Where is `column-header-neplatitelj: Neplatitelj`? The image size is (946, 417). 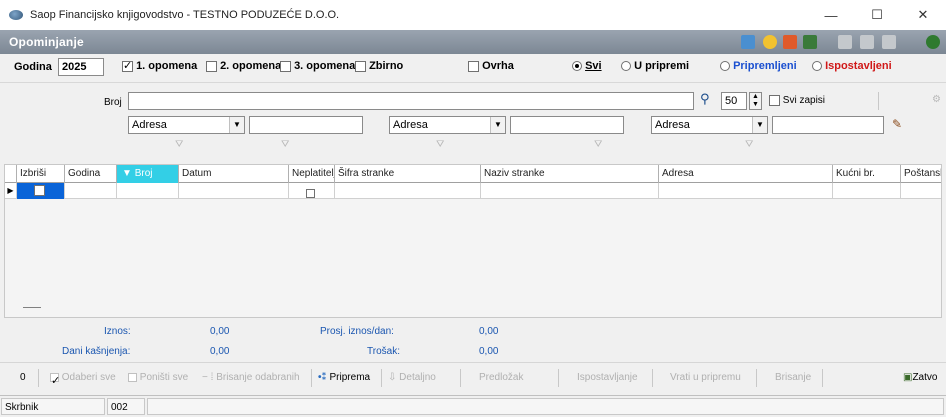
column-header-neplatitelj: Neplatitelj is located at coordinates (312, 174).